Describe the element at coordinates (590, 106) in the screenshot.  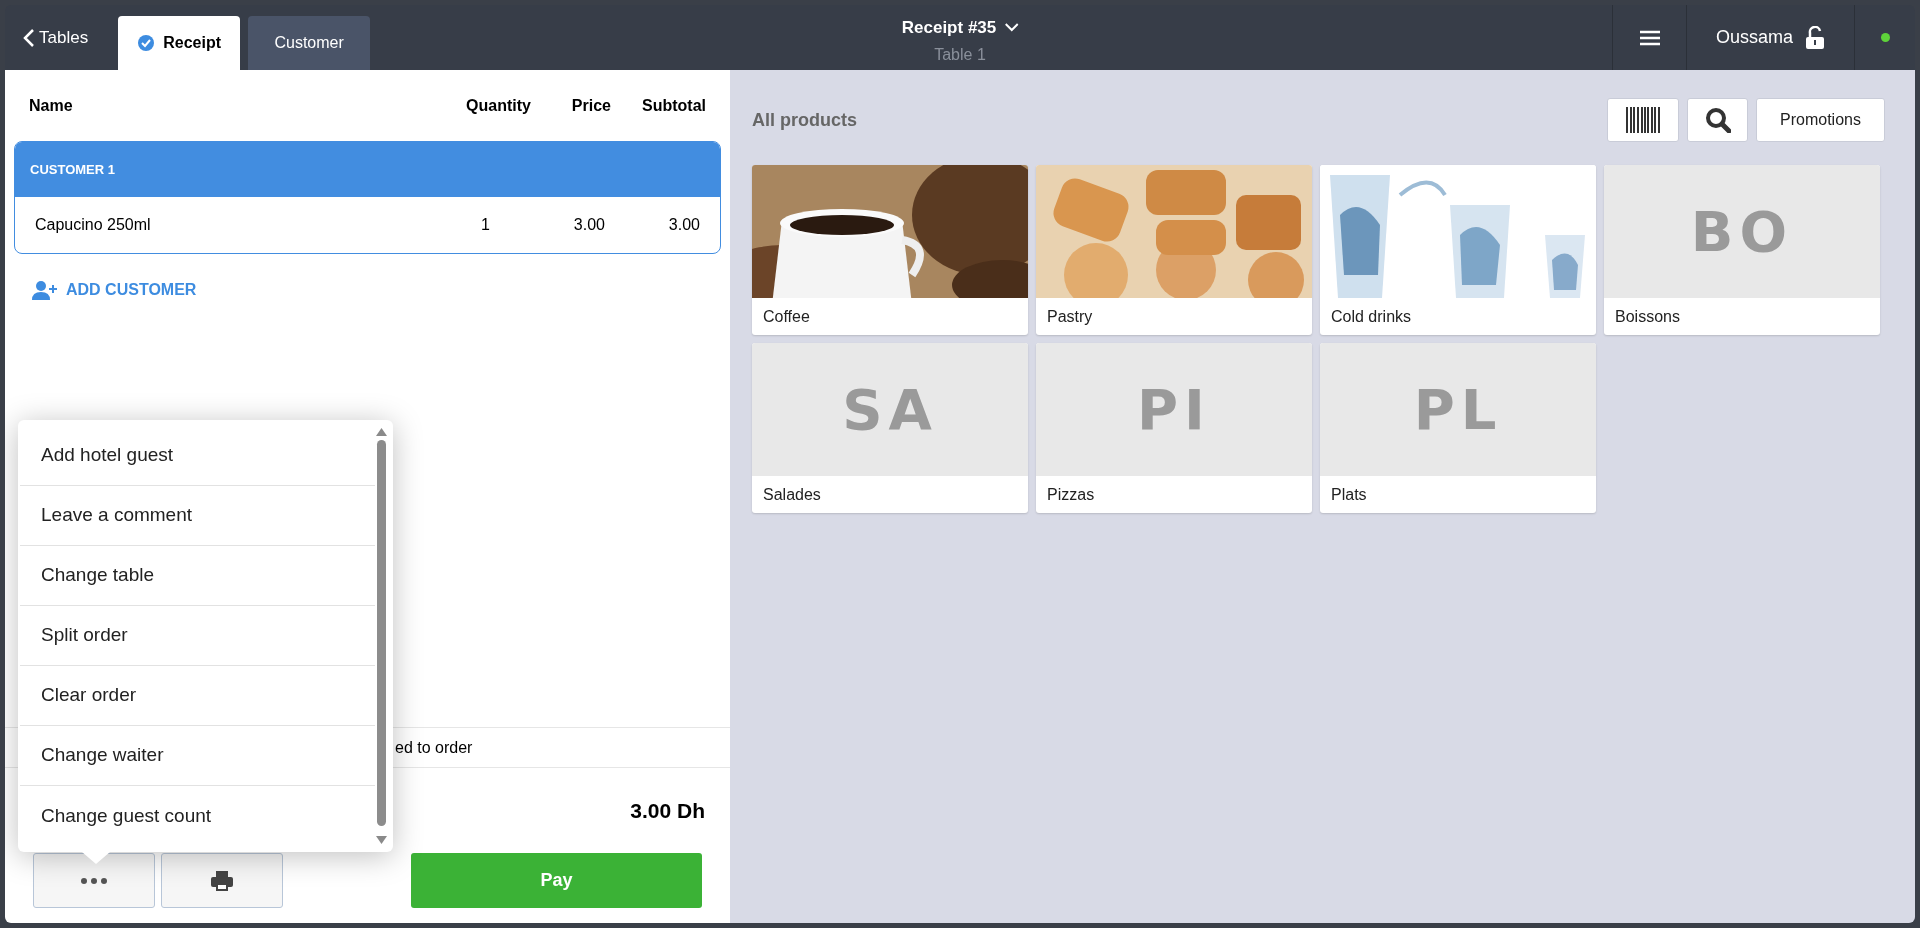
I see `column-header: Price` at that location.